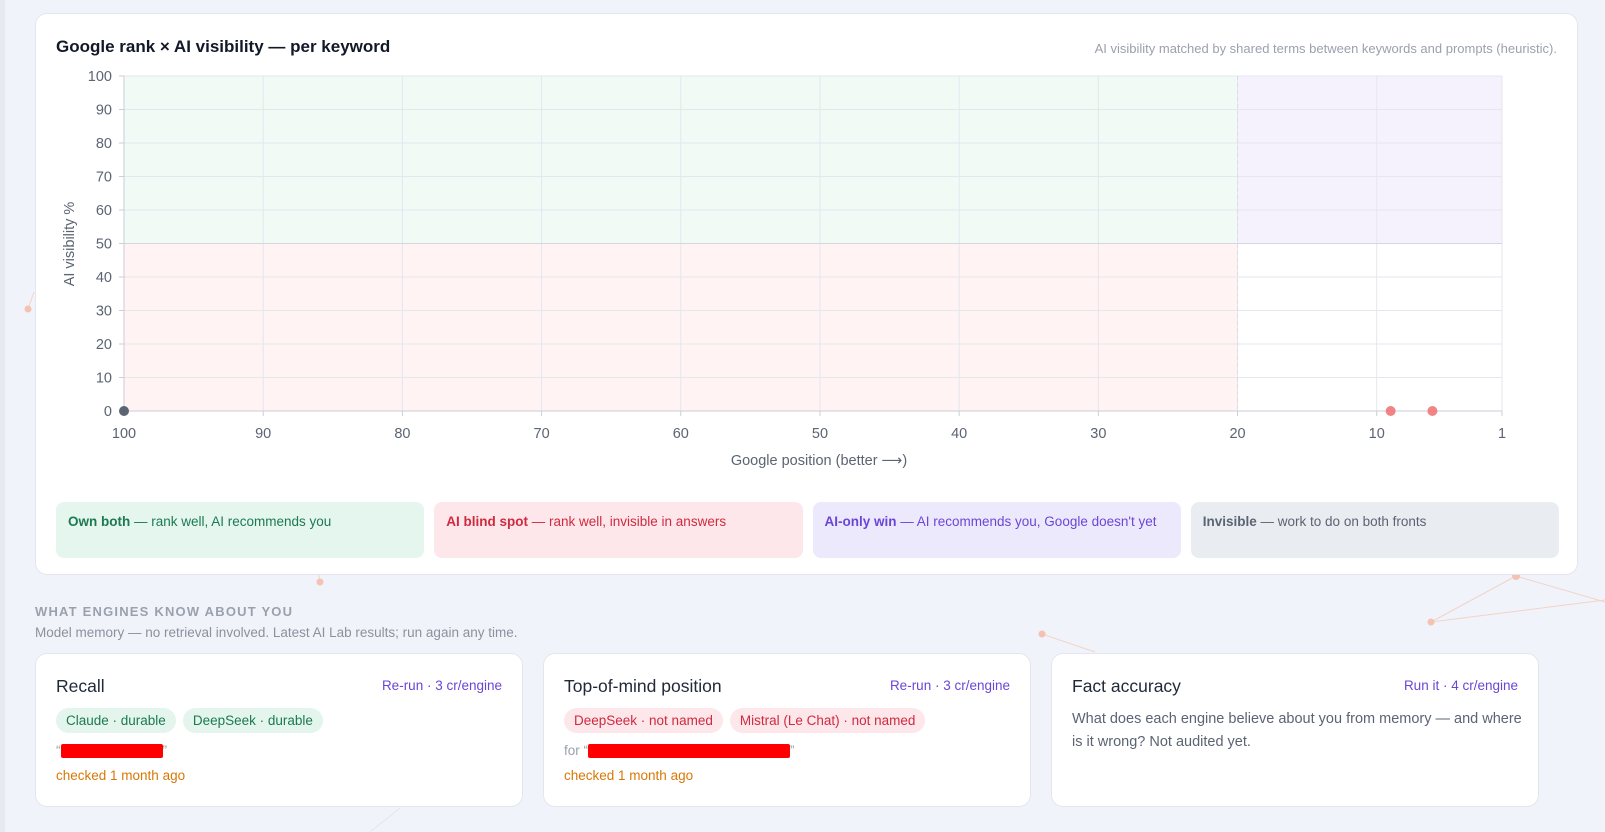  I want to click on status-chip: Mistral (Le Chat) · not named, so click(827, 720).